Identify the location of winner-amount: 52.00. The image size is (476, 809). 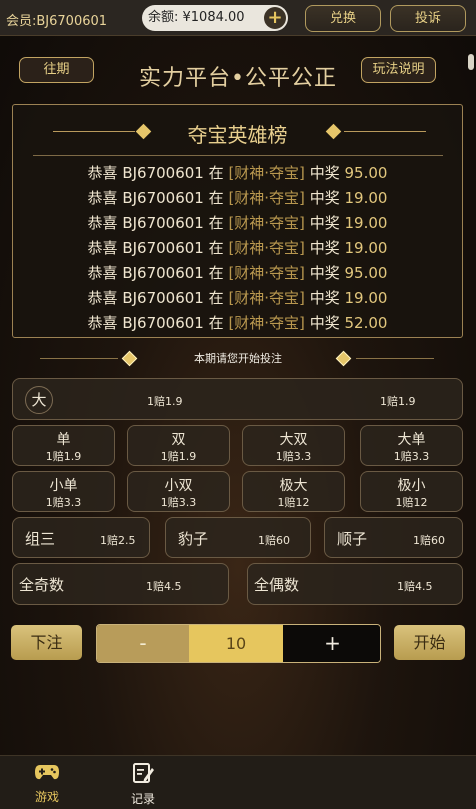
(366, 323).